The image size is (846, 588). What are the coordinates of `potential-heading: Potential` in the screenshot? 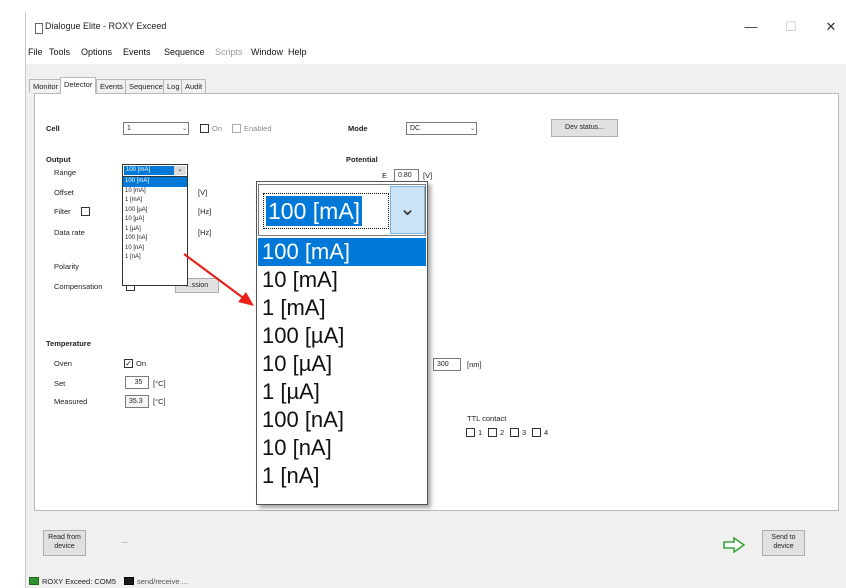 It's located at (362, 159).